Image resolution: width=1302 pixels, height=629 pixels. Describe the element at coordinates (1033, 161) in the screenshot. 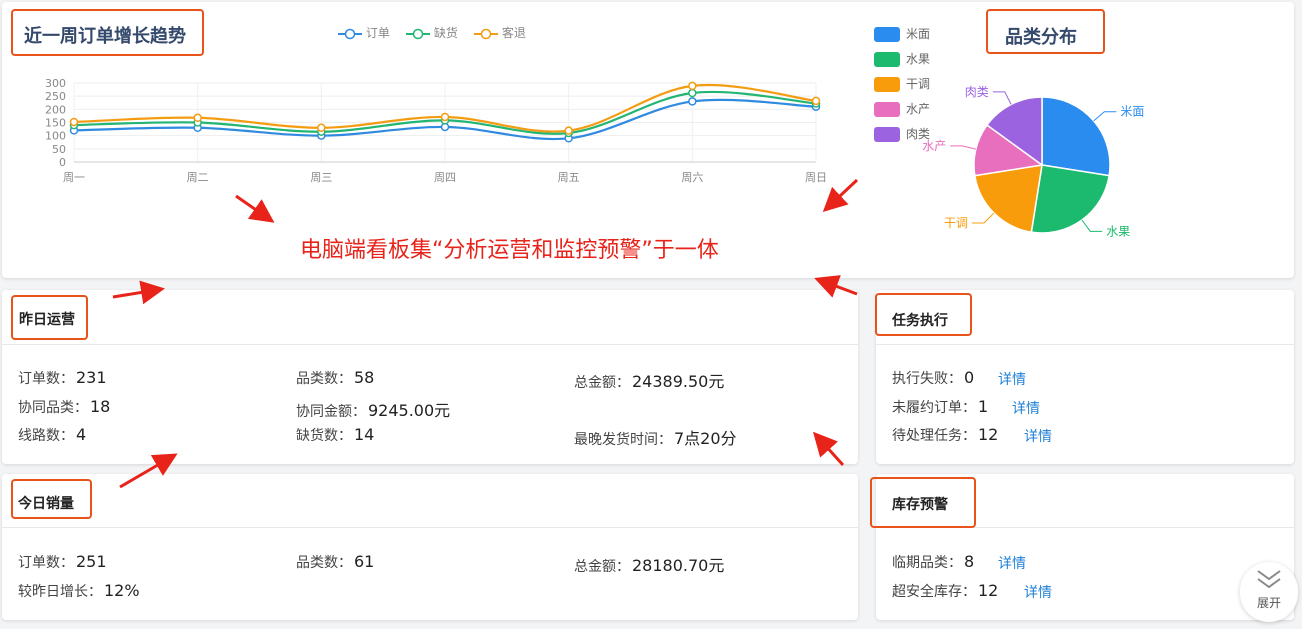

I see `category-pie-chart: 米面水果 干调 水产 肉类` at that location.